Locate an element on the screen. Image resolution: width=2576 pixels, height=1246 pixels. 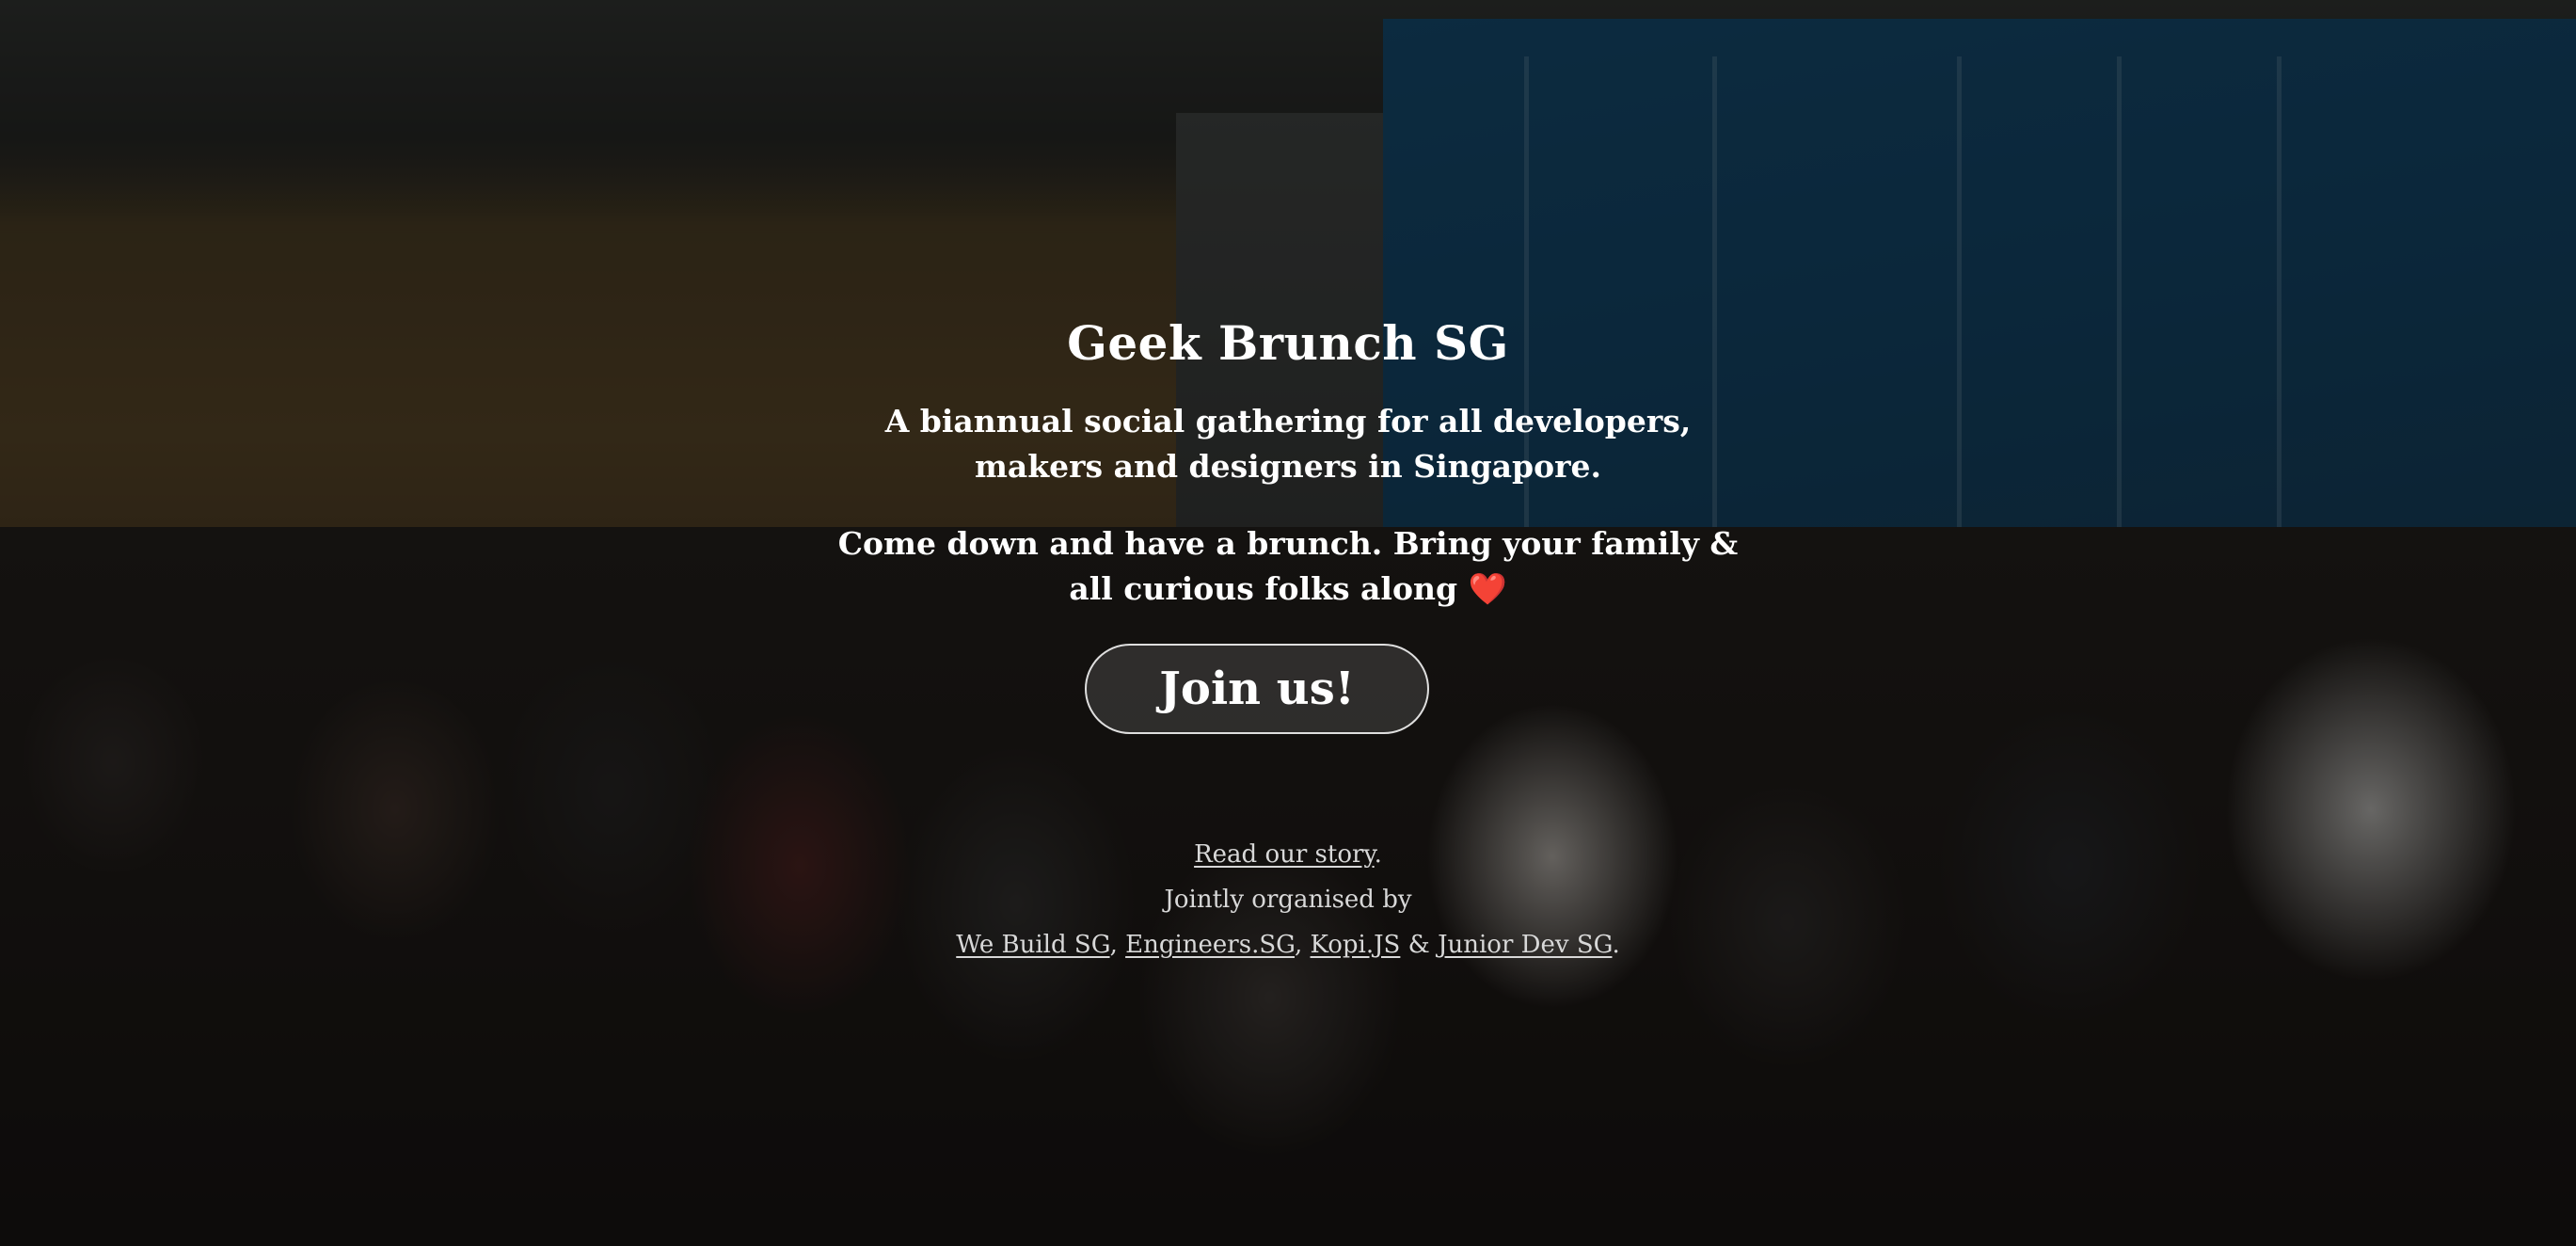
organiser-link-kopi-js: Kopi.JS is located at coordinates (1356, 945).